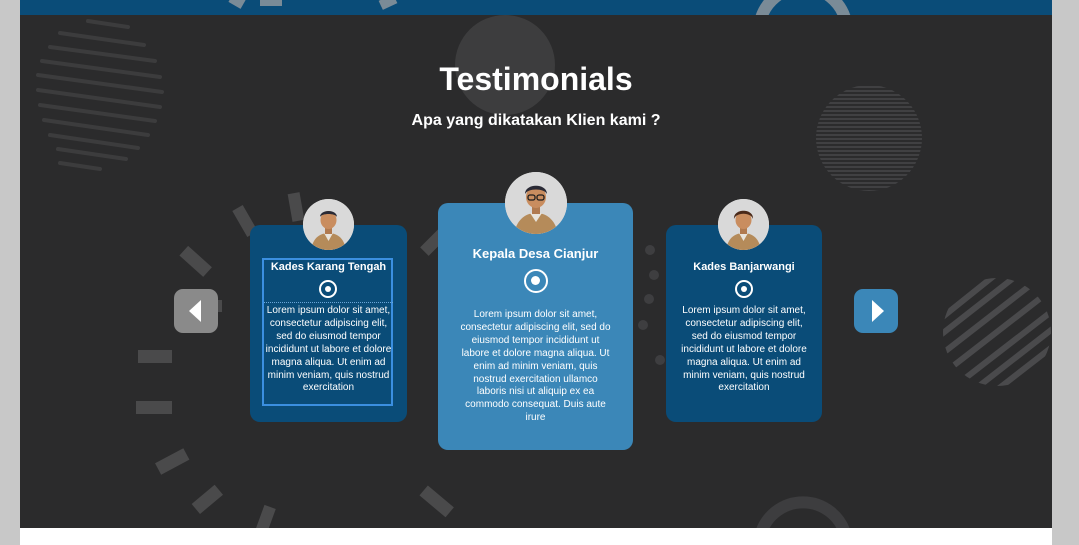  I want to click on chevron-left-icon, so click(195, 311).